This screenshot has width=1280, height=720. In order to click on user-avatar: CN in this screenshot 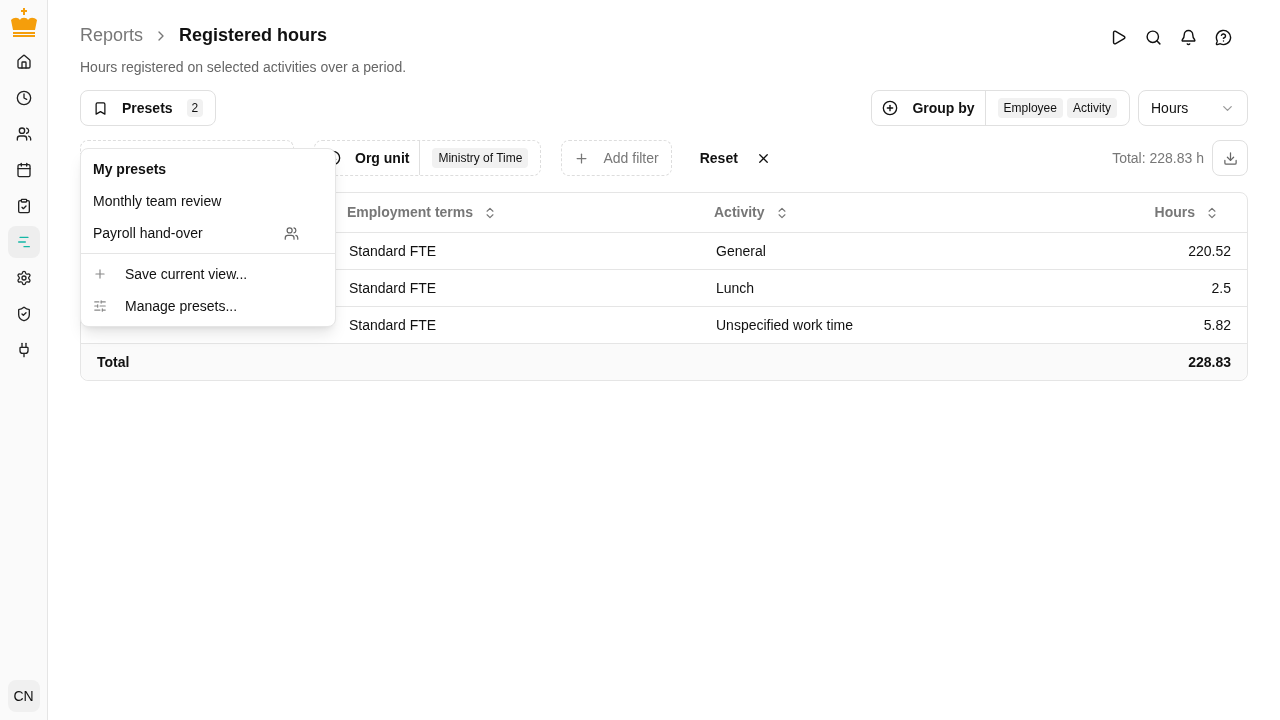, I will do `click(23, 696)`.